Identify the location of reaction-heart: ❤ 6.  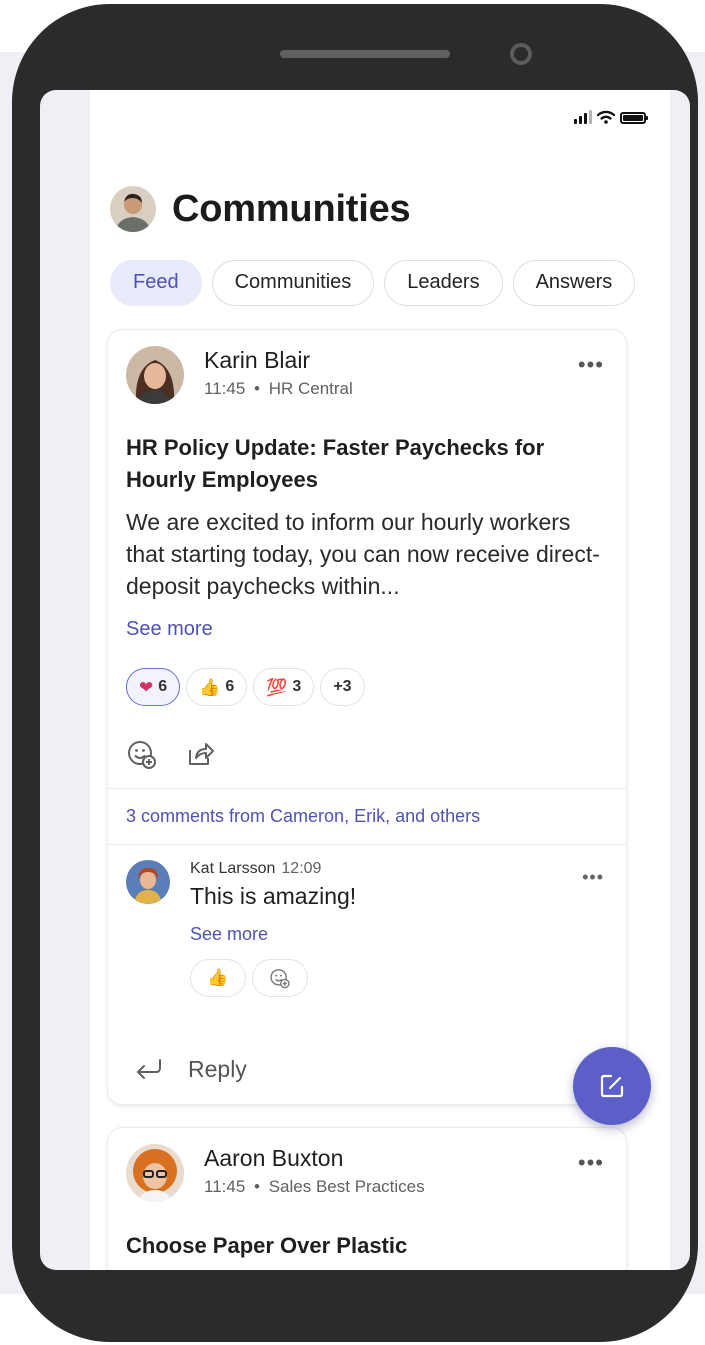
(153, 687).